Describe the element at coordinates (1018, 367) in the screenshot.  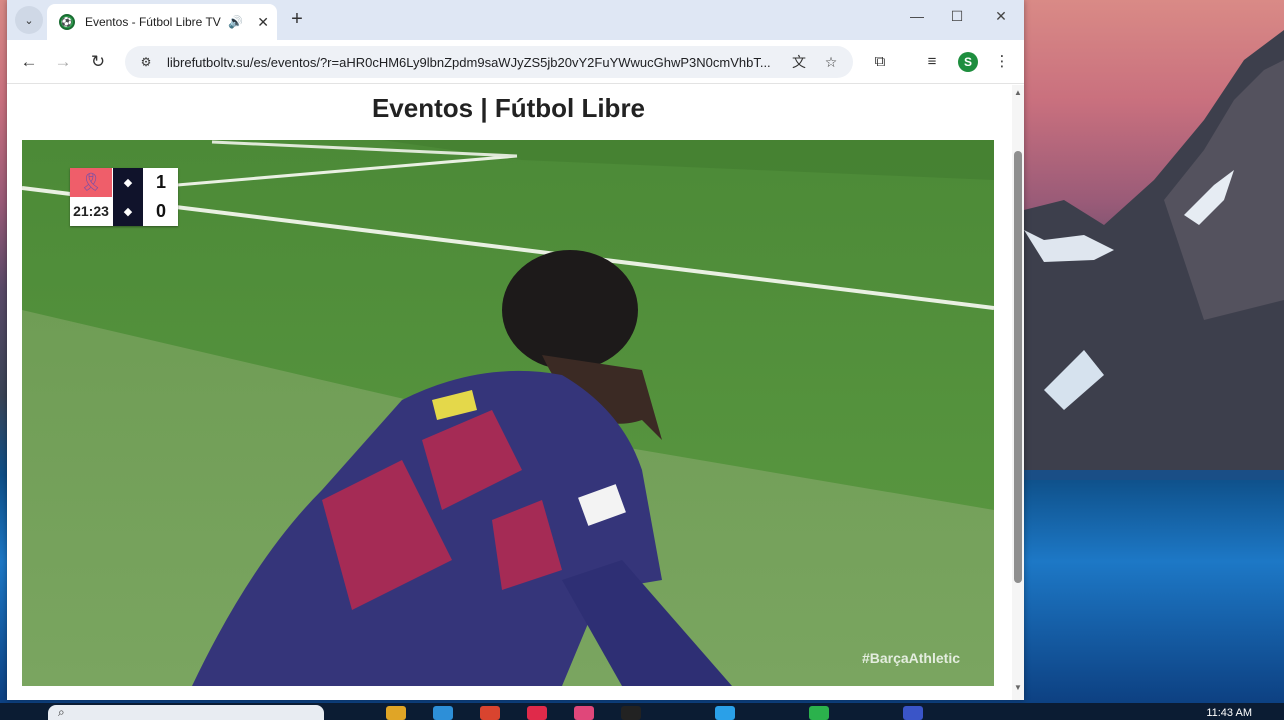
I see `scrollbar-thumb` at that location.